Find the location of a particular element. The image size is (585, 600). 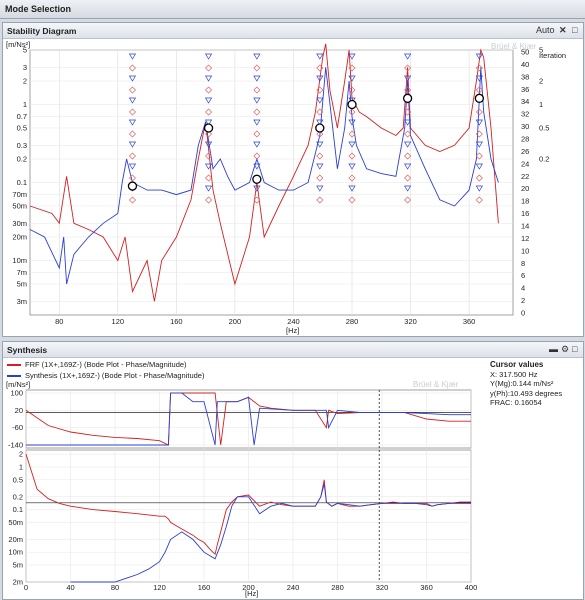

stability-y-tick: 0.1 is located at coordinates (22, 182).